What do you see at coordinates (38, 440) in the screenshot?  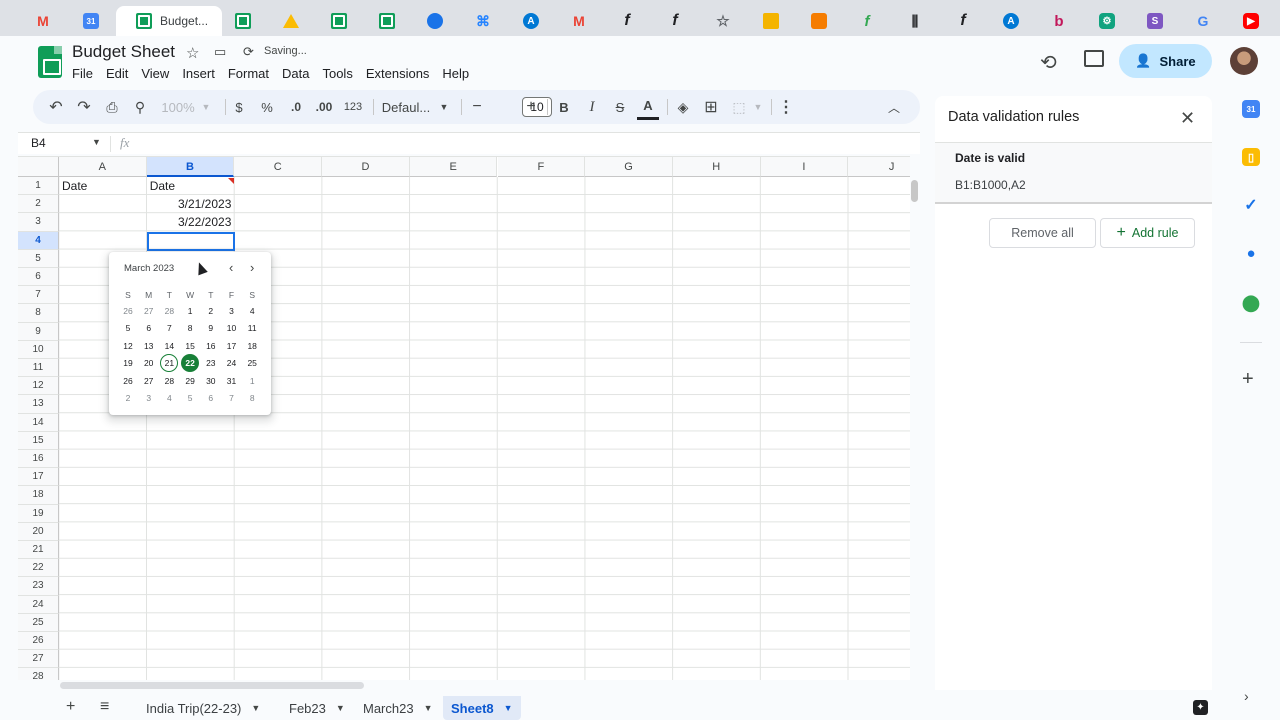 I see `row-header-15: 15` at bounding box center [38, 440].